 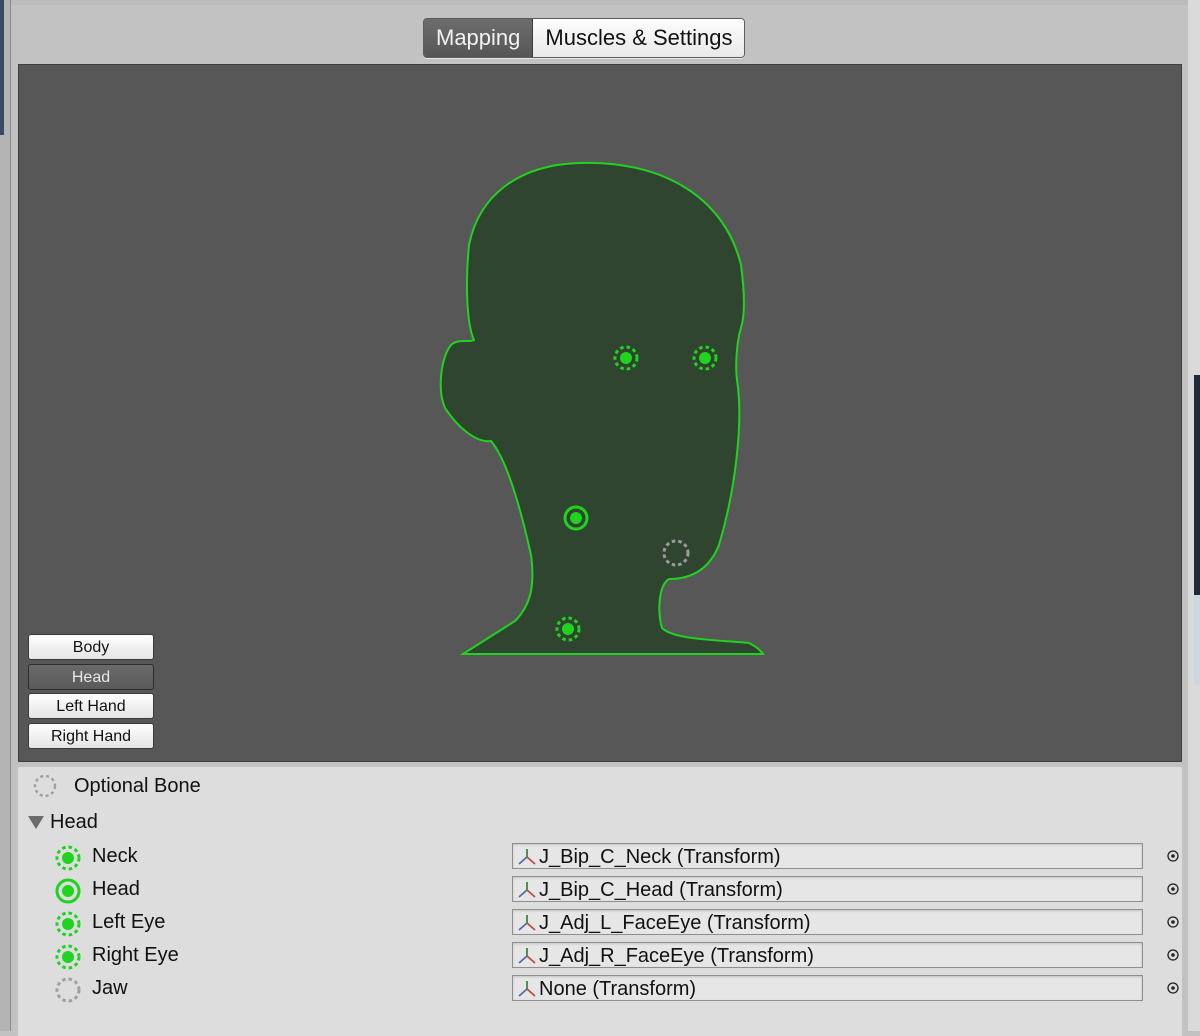 What do you see at coordinates (116, 889) in the screenshot?
I see `bone-name: Head` at bounding box center [116, 889].